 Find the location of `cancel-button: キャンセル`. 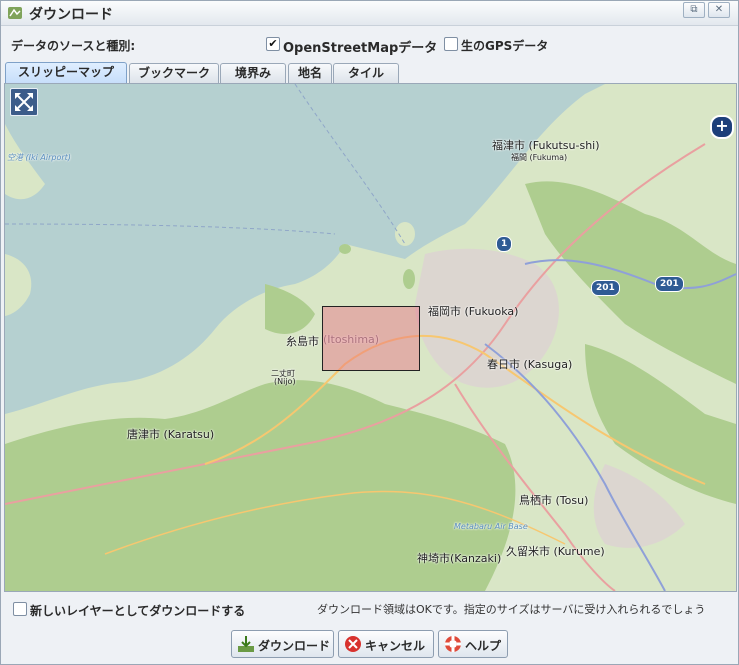

cancel-button: キャンセル is located at coordinates (386, 644).